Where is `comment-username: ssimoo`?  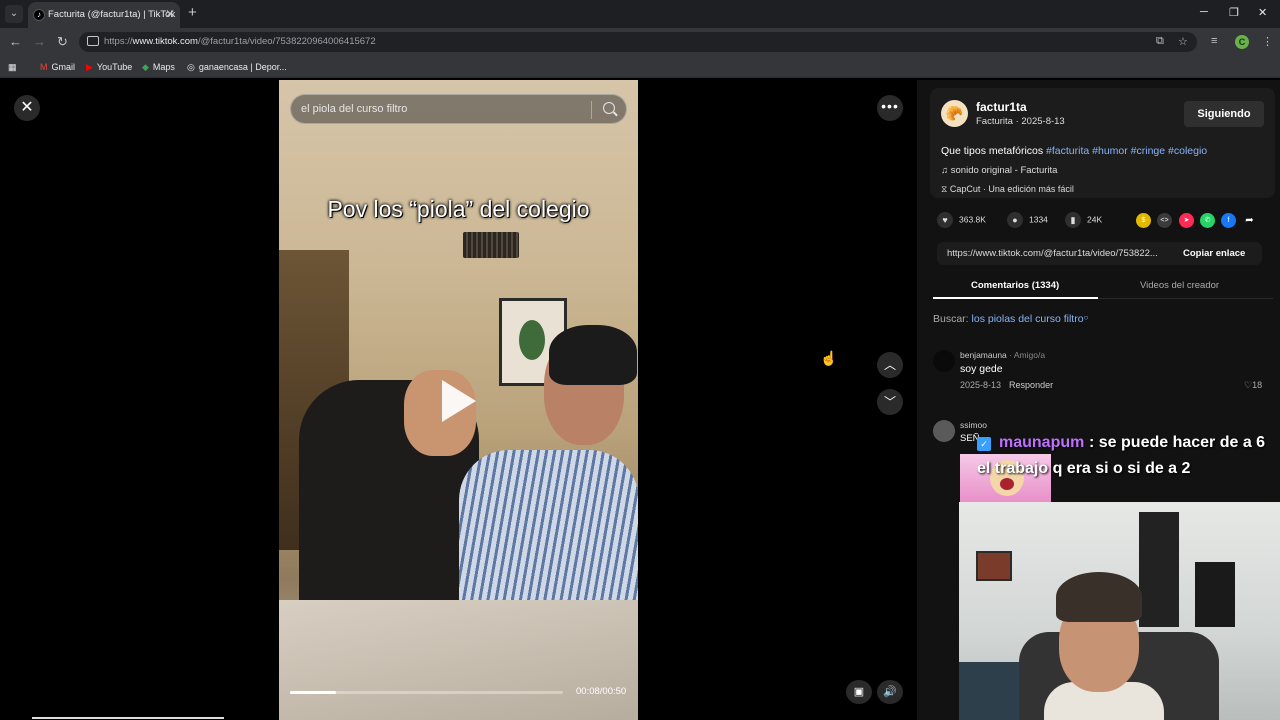
comment-username: ssimoo is located at coordinates (973, 425).